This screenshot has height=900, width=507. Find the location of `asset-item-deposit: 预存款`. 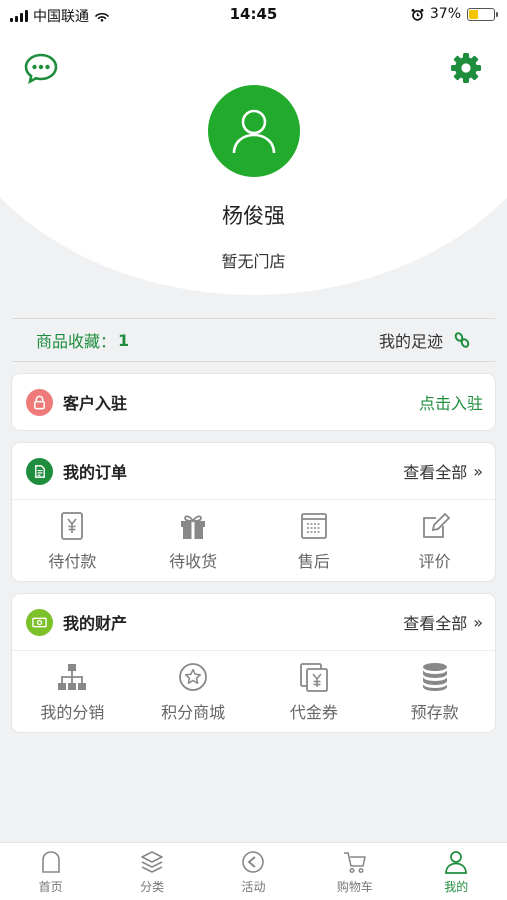

asset-item-deposit: 预存款 is located at coordinates (435, 692).